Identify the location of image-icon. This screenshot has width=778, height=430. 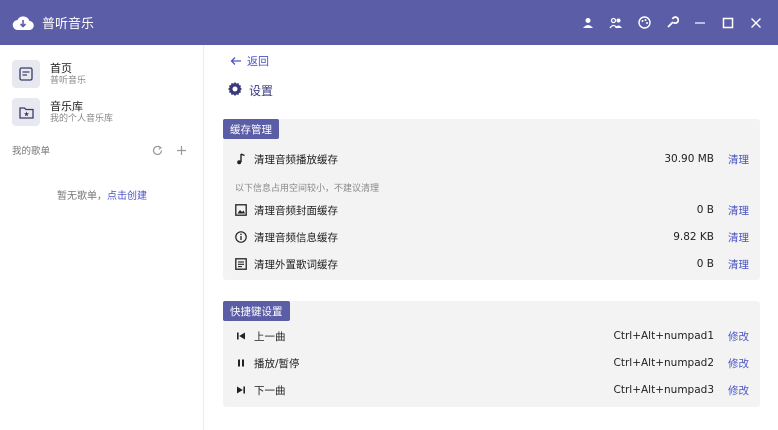
(241, 210).